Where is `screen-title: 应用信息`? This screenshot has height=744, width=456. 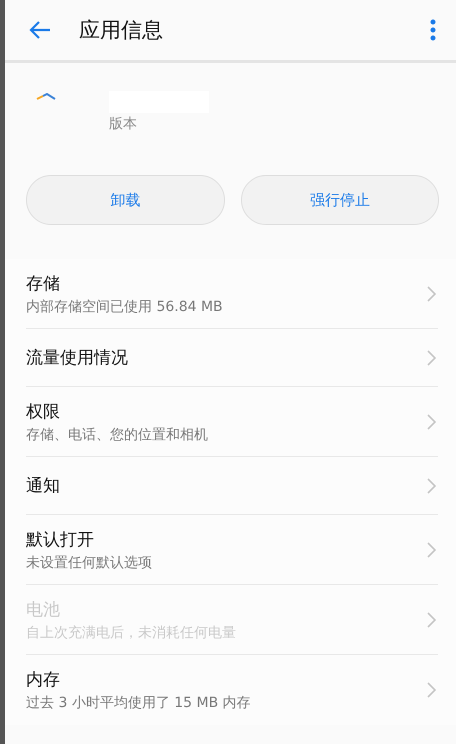
screen-title: 应用信息 is located at coordinates (121, 30).